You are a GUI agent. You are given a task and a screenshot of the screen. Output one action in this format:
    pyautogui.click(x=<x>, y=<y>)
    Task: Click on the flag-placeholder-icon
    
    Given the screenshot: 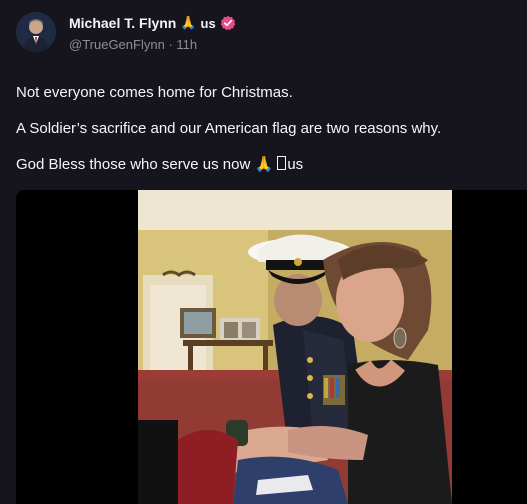 What is the action you would take?
    pyautogui.click(x=282, y=163)
    